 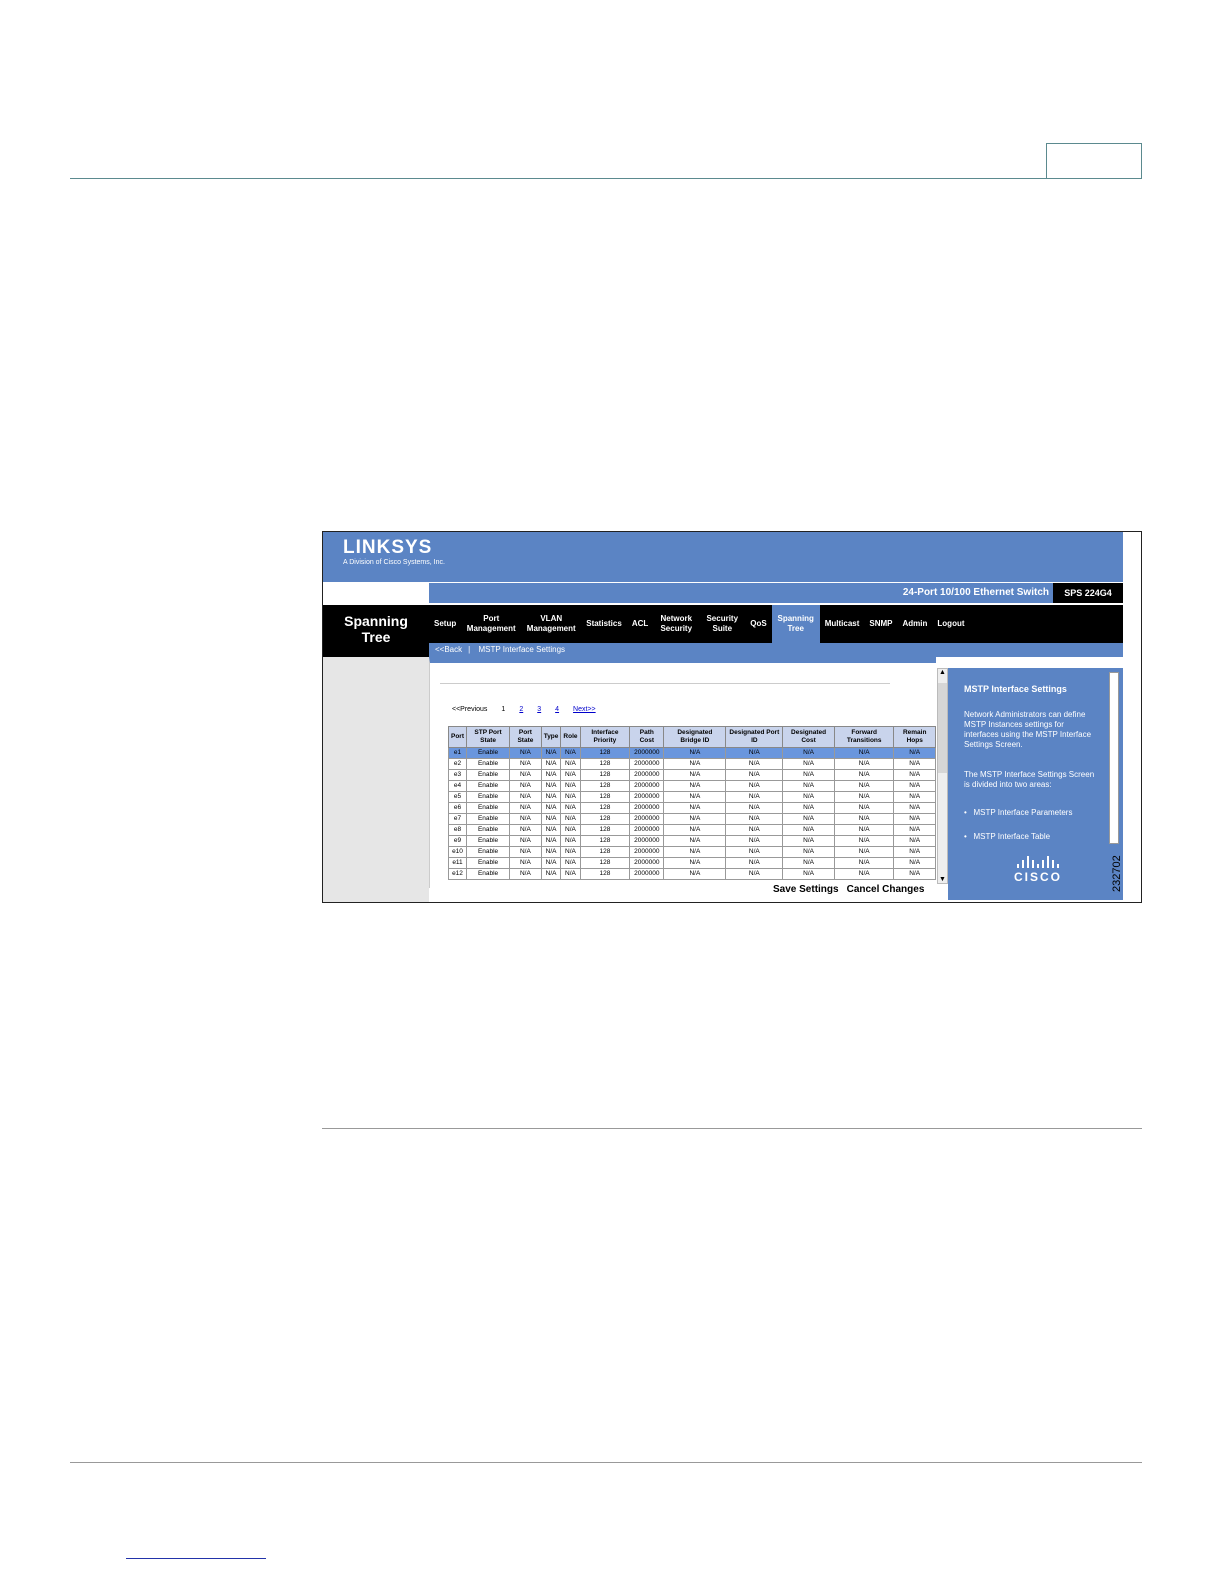 What do you see at coordinates (457, 808) in the screenshot?
I see `table-cell: e6` at bounding box center [457, 808].